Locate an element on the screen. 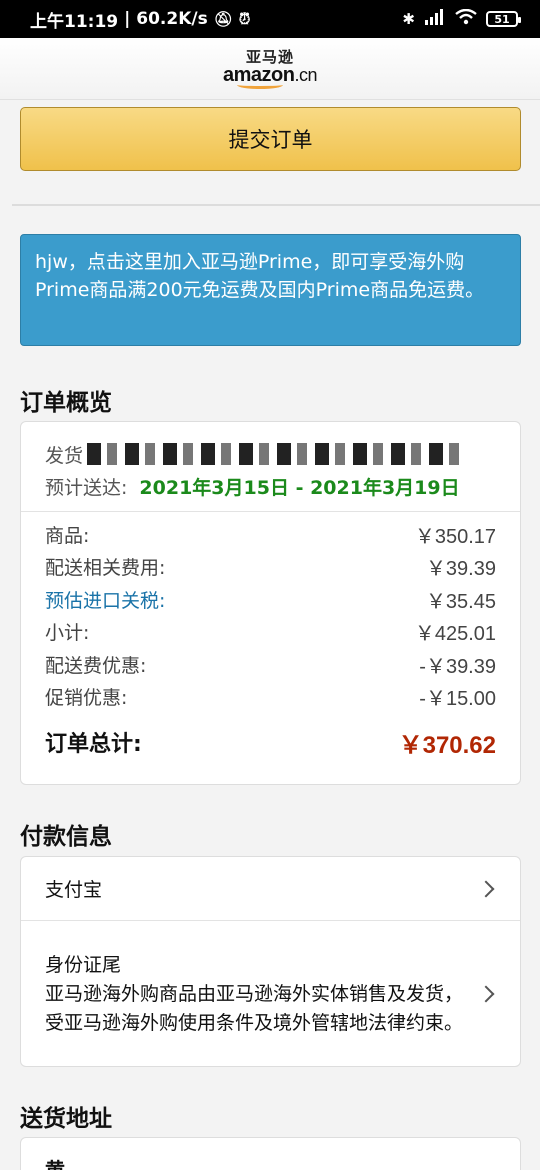 This screenshot has width=540, height=1170. battery-level: 51 is located at coordinates (502, 19).